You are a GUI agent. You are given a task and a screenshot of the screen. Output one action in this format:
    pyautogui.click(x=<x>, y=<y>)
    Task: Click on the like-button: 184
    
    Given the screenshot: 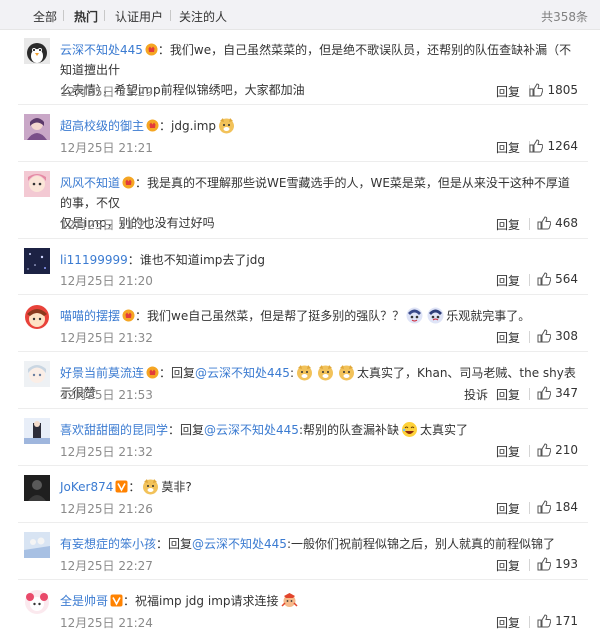 What is the action you would take?
    pyautogui.click(x=557, y=507)
    